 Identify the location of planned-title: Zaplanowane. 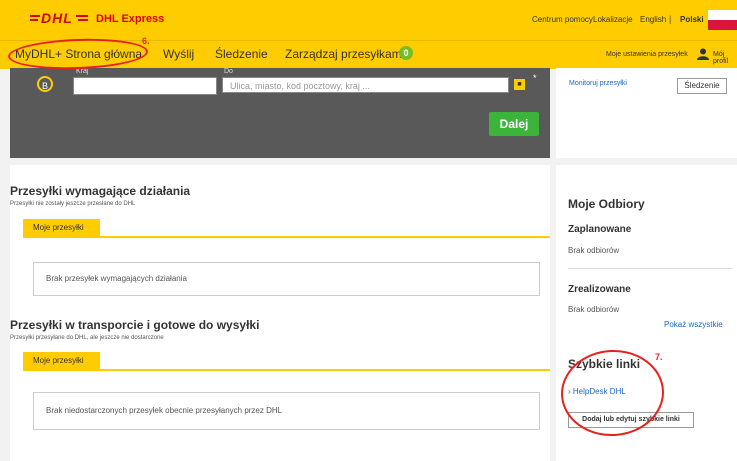
(600, 229).